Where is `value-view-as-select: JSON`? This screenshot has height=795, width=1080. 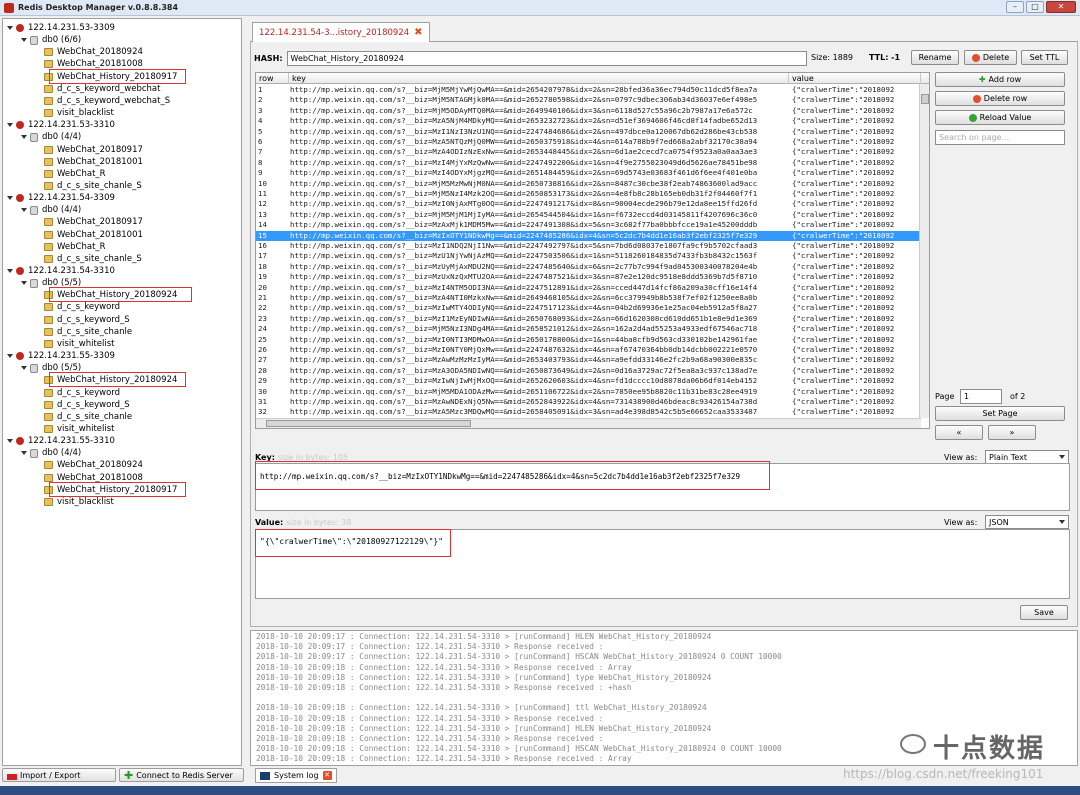
value-view-as-select: JSON is located at coordinates (1027, 522).